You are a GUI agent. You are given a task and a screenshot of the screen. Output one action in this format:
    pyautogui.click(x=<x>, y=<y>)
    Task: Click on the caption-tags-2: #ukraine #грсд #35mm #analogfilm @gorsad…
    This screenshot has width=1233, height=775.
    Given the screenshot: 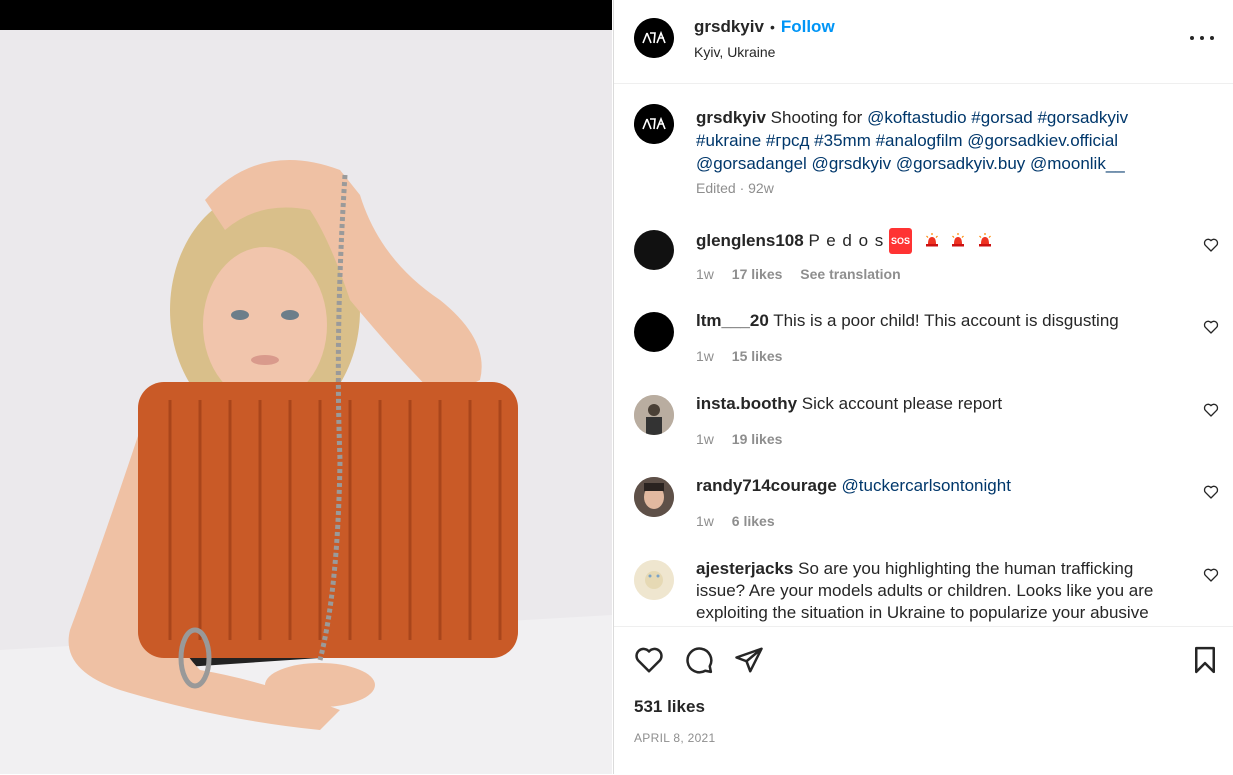 What is the action you would take?
    pyautogui.click(x=907, y=140)
    